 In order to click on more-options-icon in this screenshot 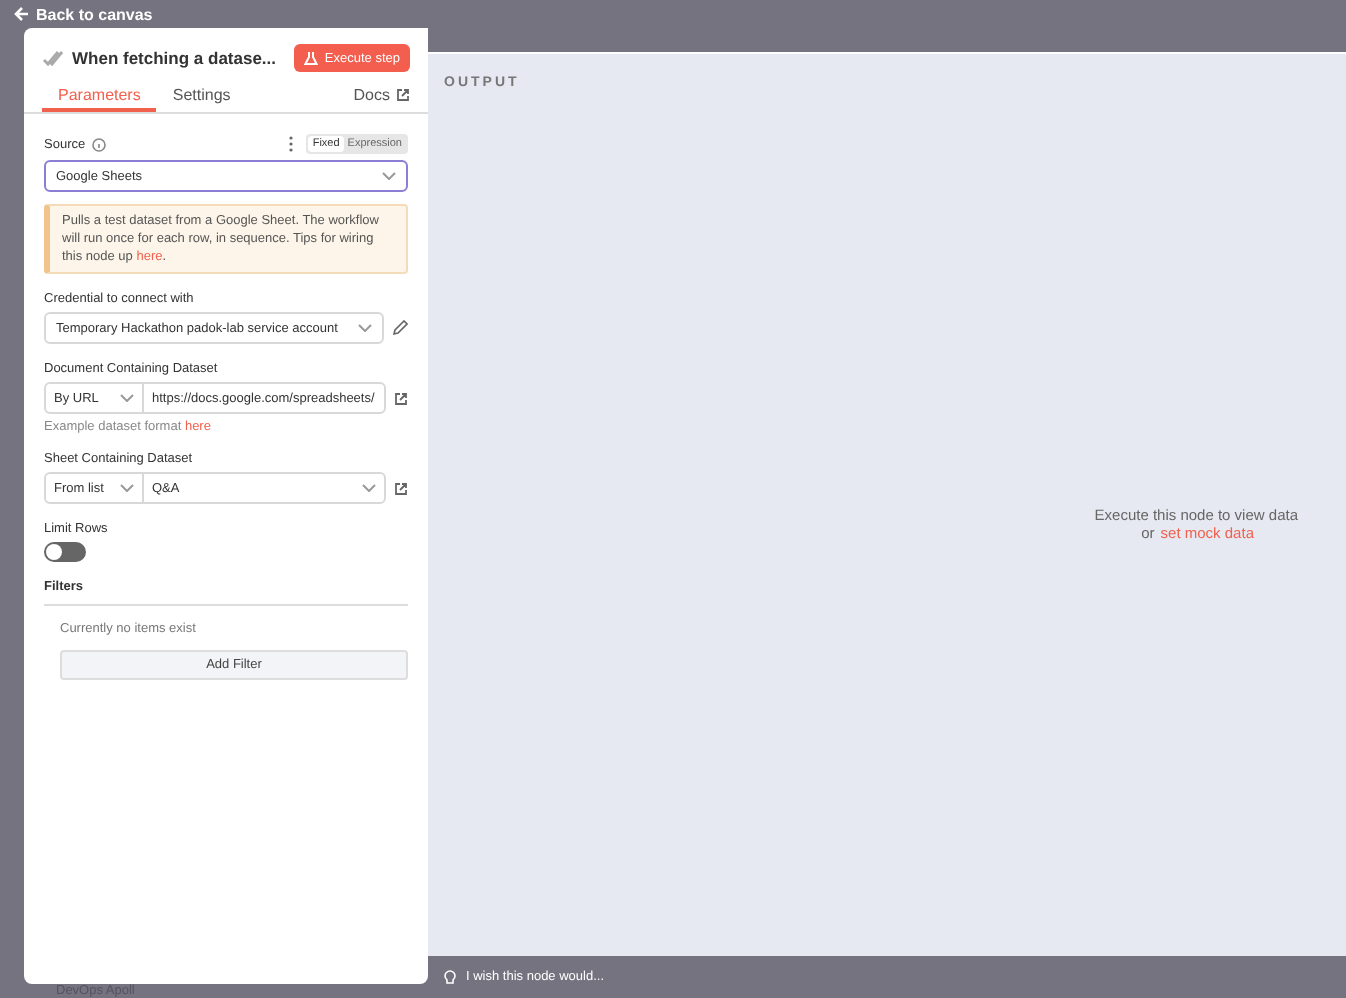, I will do `click(291, 144)`.